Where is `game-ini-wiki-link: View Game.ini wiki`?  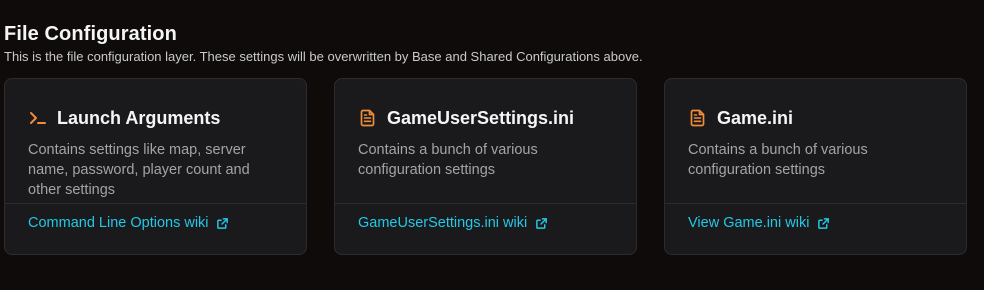 game-ini-wiki-link: View Game.ini wiki is located at coordinates (759, 223).